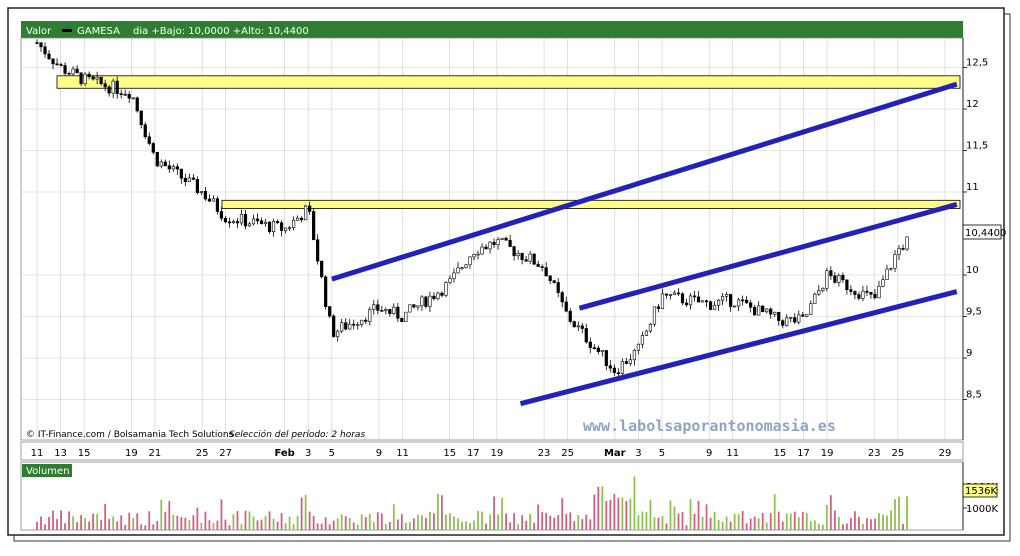  What do you see at coordinates (977, 146) in the screenshot?
I see `price-tick-label: 11,5` at bounding box center [977, 146].